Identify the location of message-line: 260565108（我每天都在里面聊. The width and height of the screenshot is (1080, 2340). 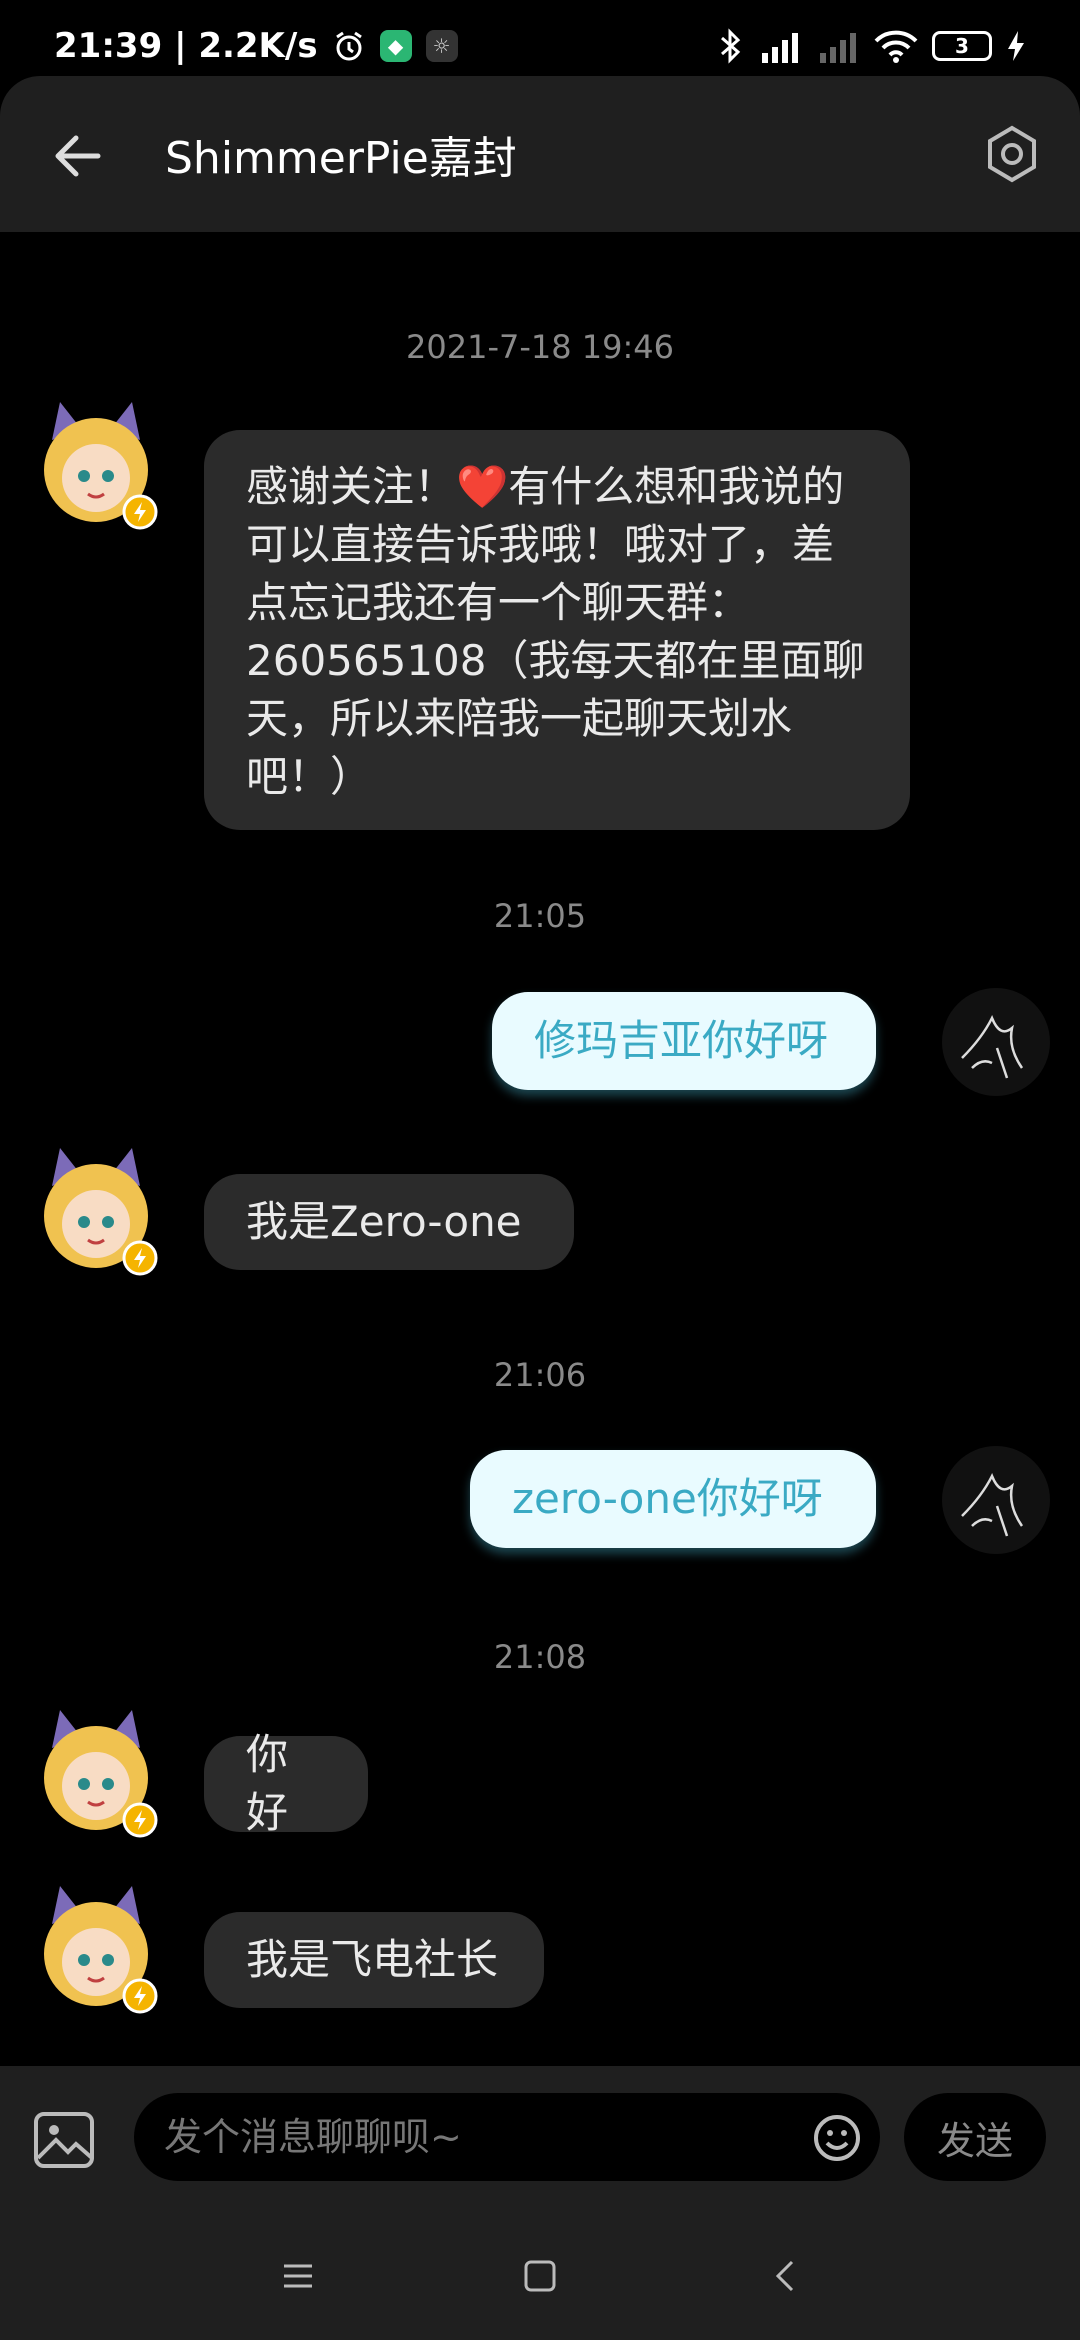
(555, 660).